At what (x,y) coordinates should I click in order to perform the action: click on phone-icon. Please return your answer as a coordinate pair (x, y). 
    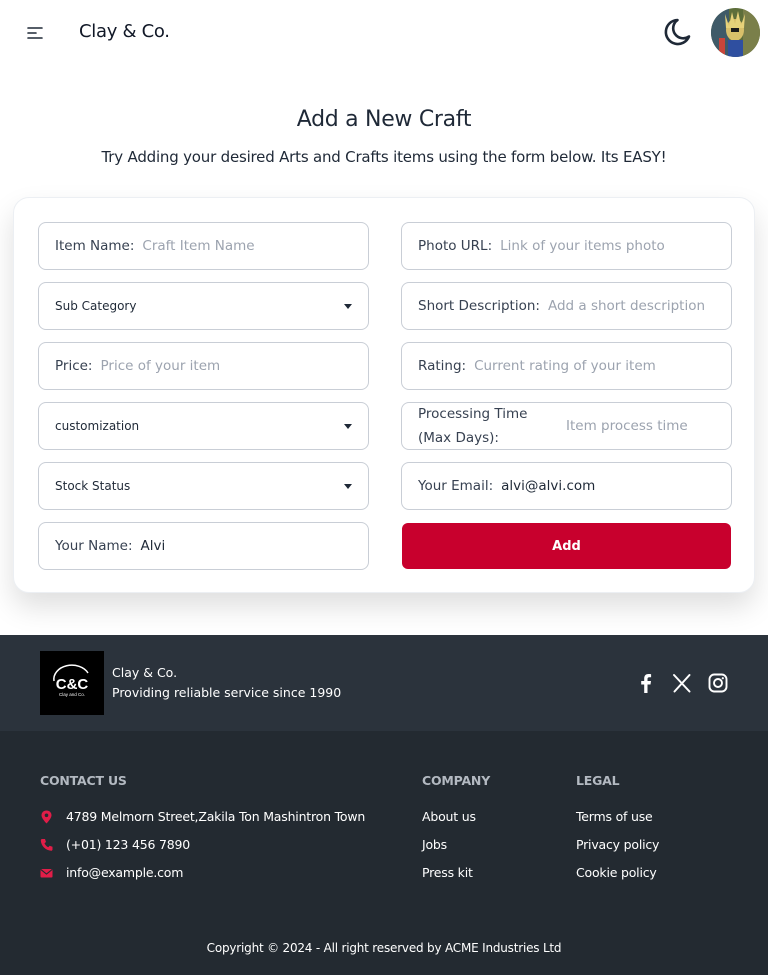
    Looking at the image, I should click on (46, 844).